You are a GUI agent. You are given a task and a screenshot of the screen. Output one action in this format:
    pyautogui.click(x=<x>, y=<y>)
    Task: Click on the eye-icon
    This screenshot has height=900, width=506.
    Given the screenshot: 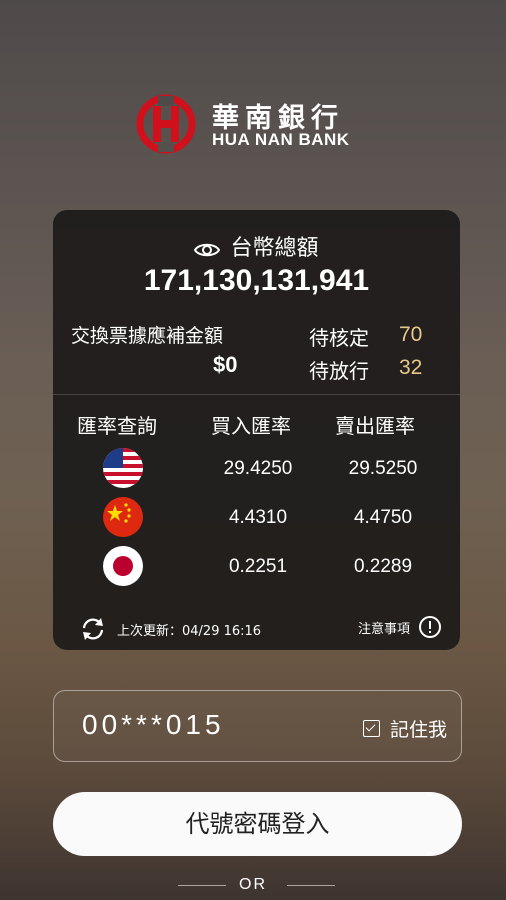 What is the action you would take?
    pyautogui.click(x=207, y=250)
    